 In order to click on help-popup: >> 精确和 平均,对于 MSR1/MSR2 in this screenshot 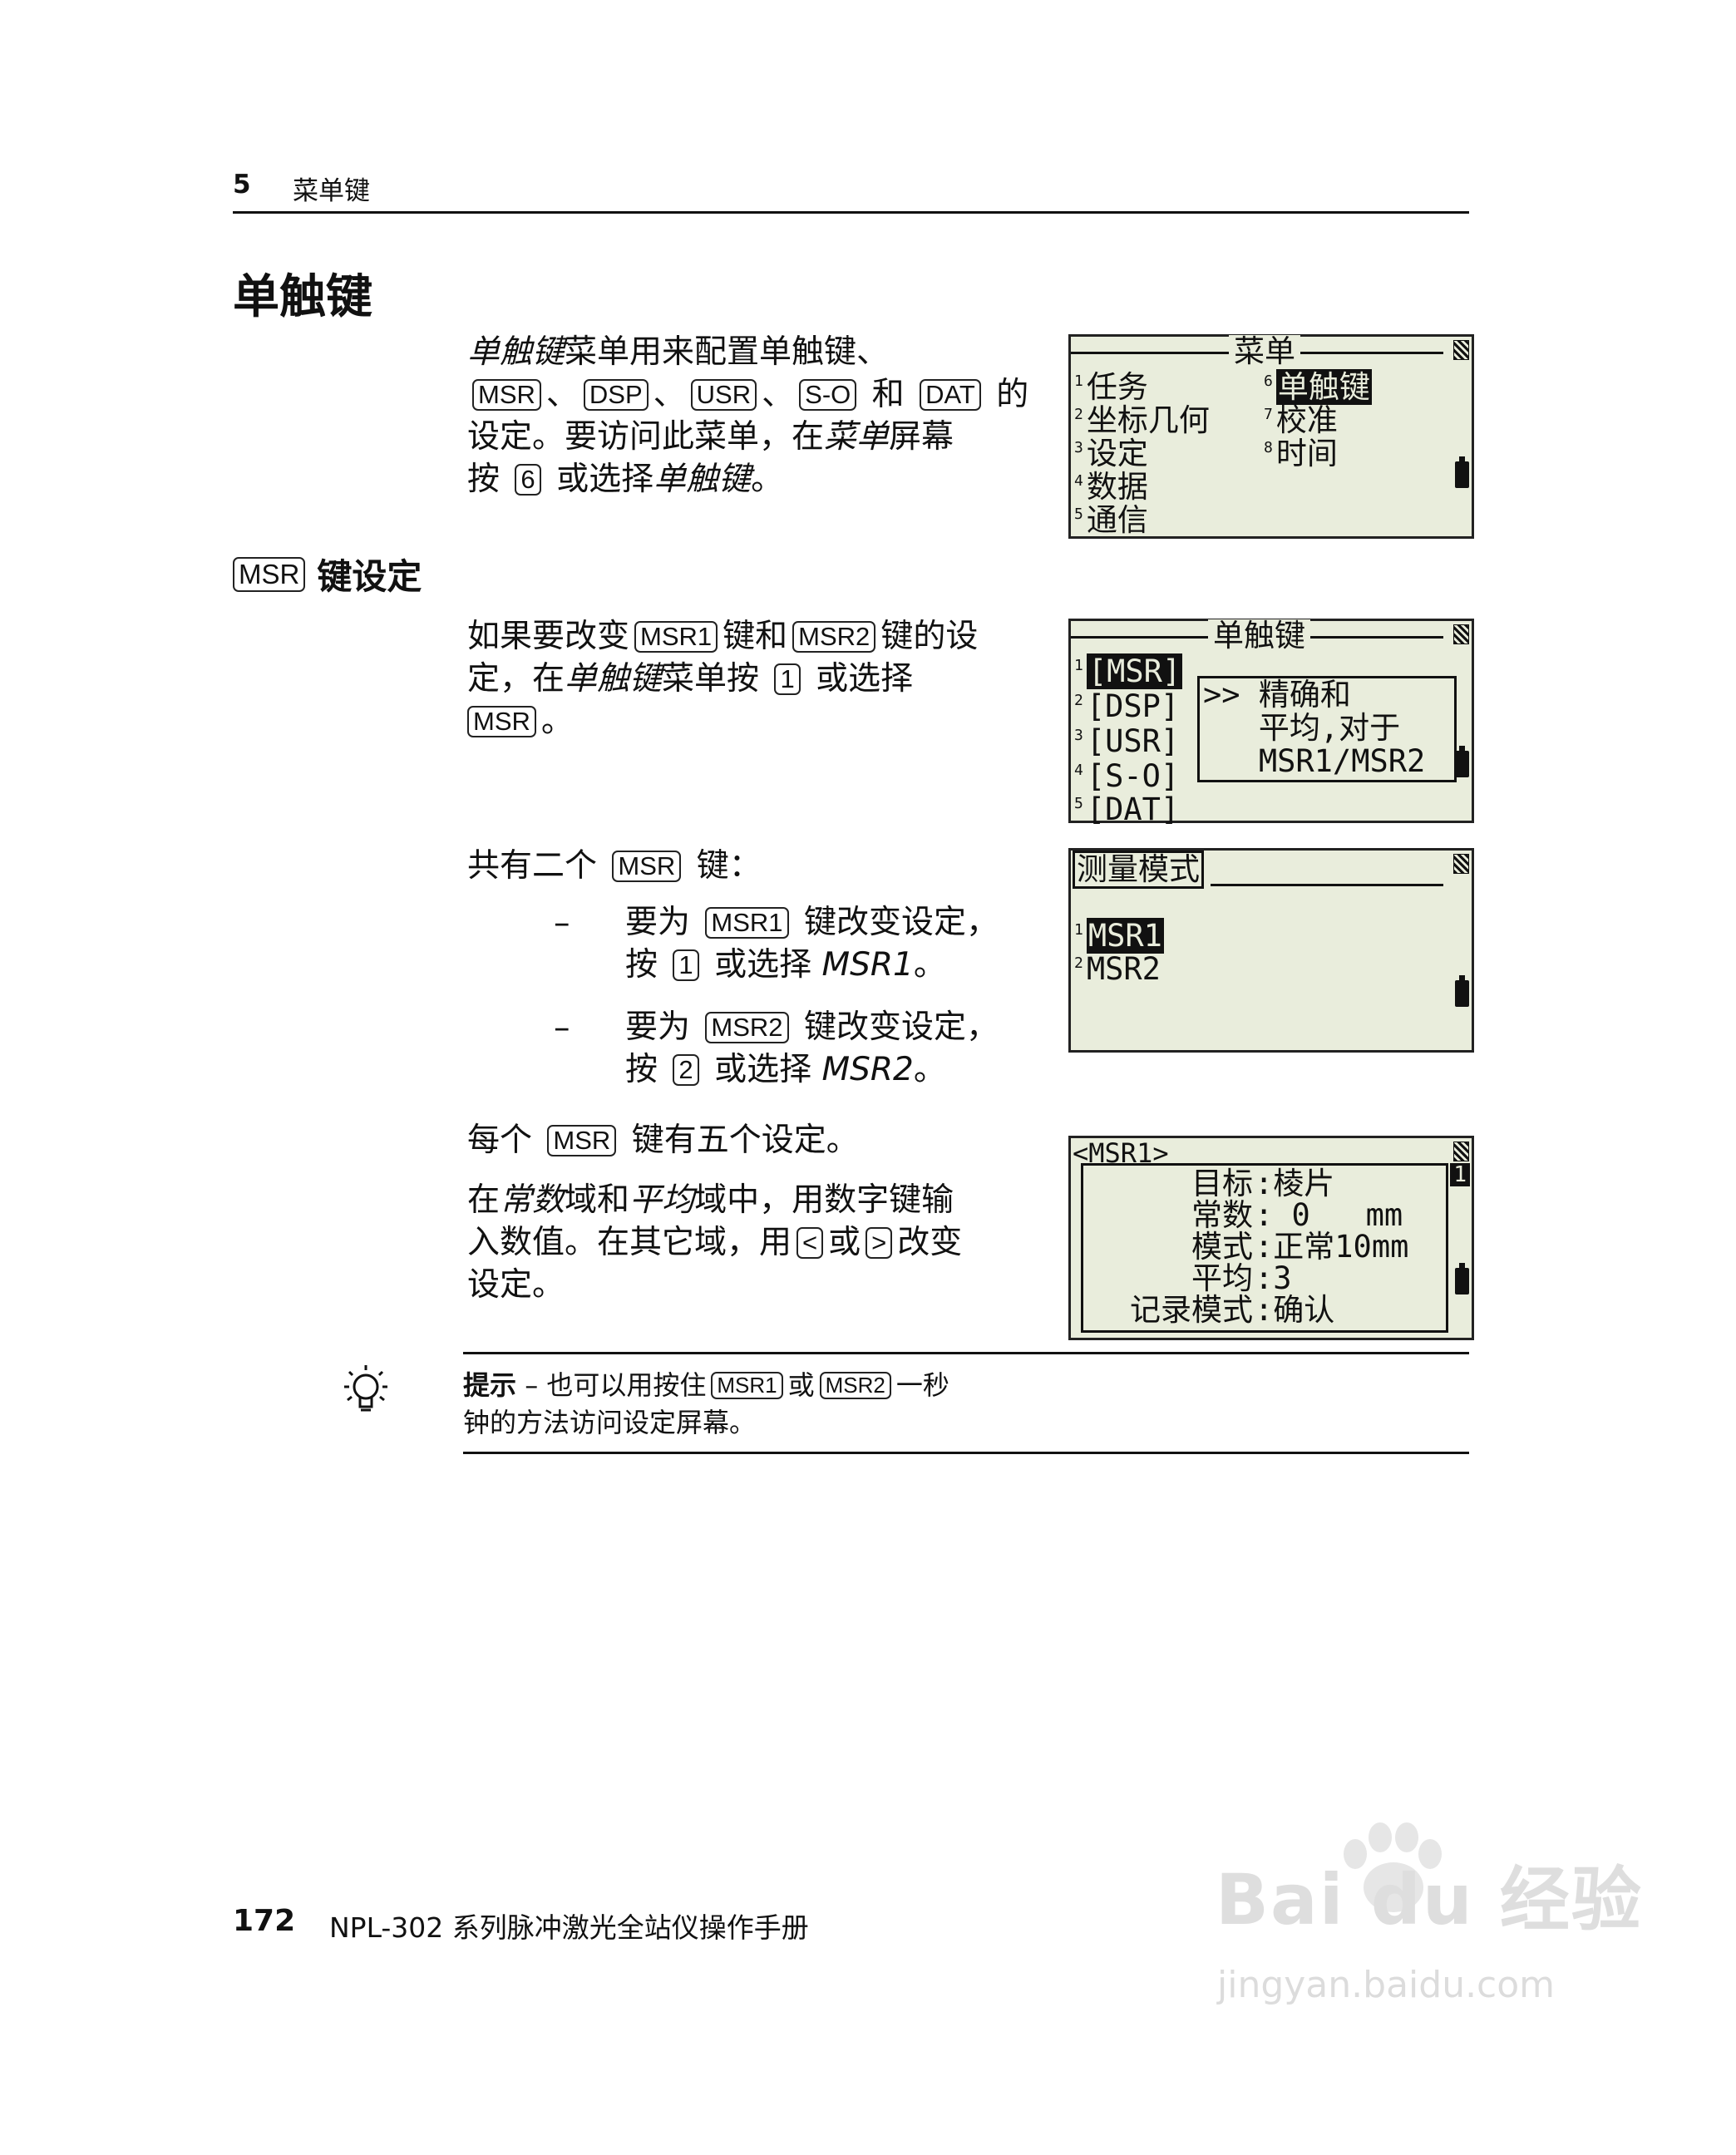, I will do `click(1327, 729)`.